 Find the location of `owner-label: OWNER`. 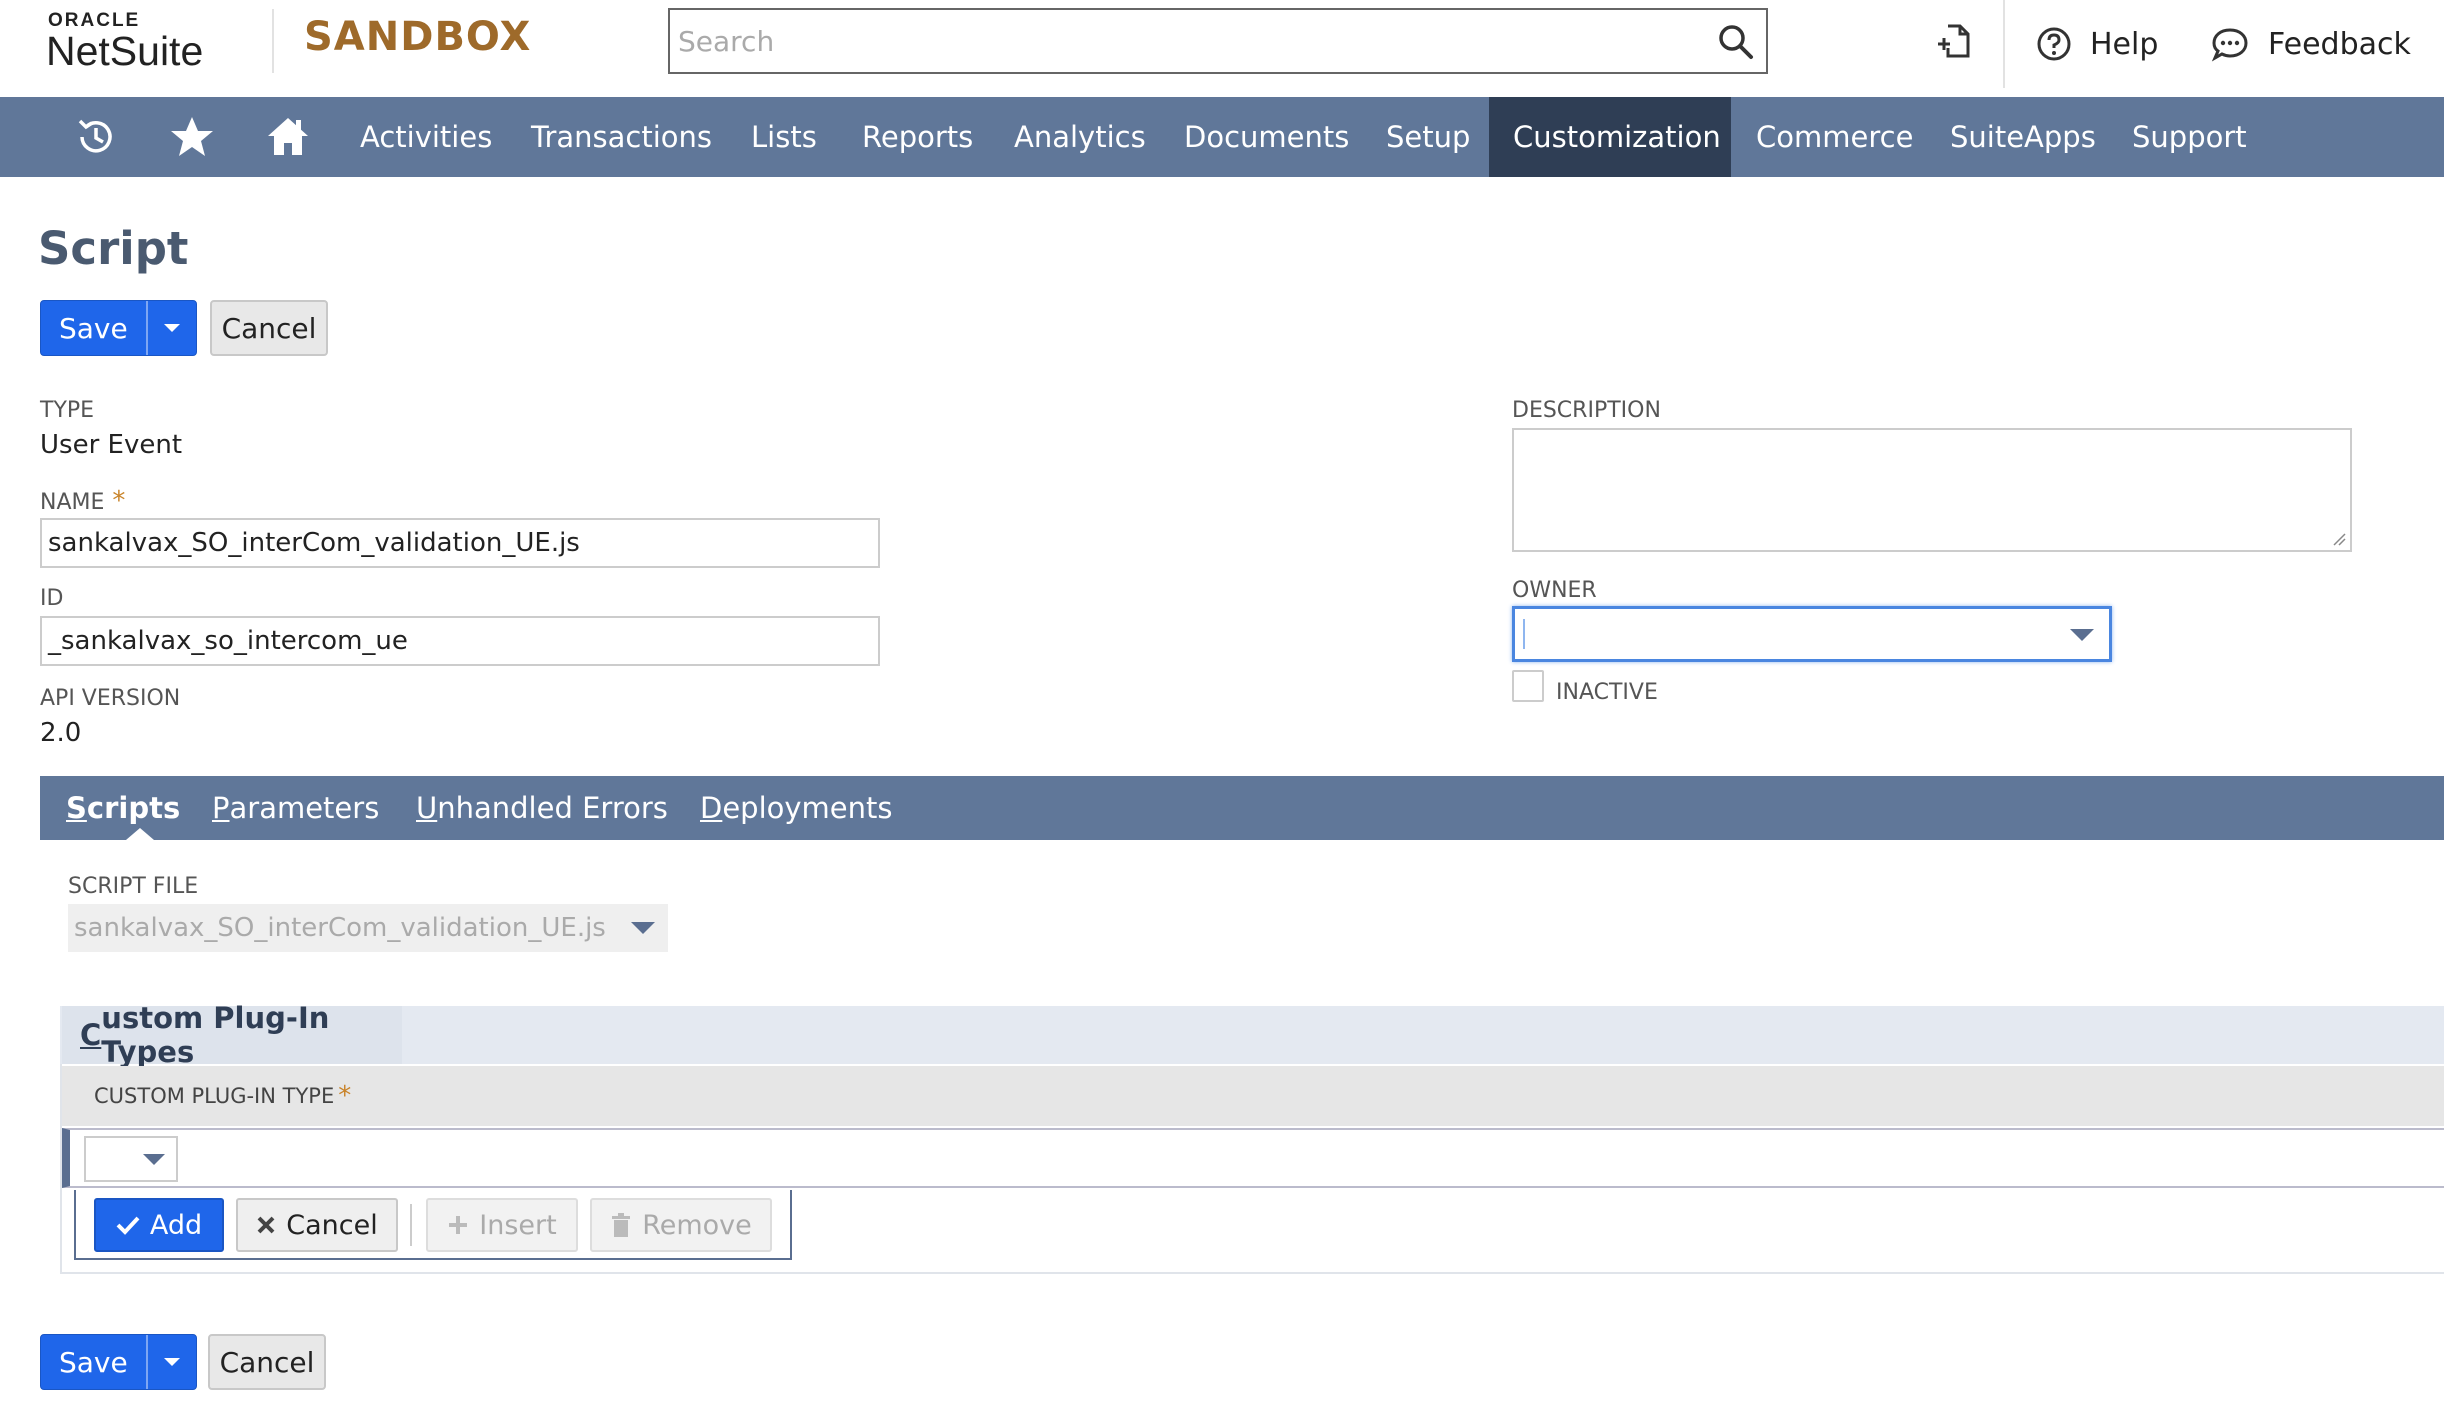

owner-label: OWNER is located at coordinates (1554, 590).